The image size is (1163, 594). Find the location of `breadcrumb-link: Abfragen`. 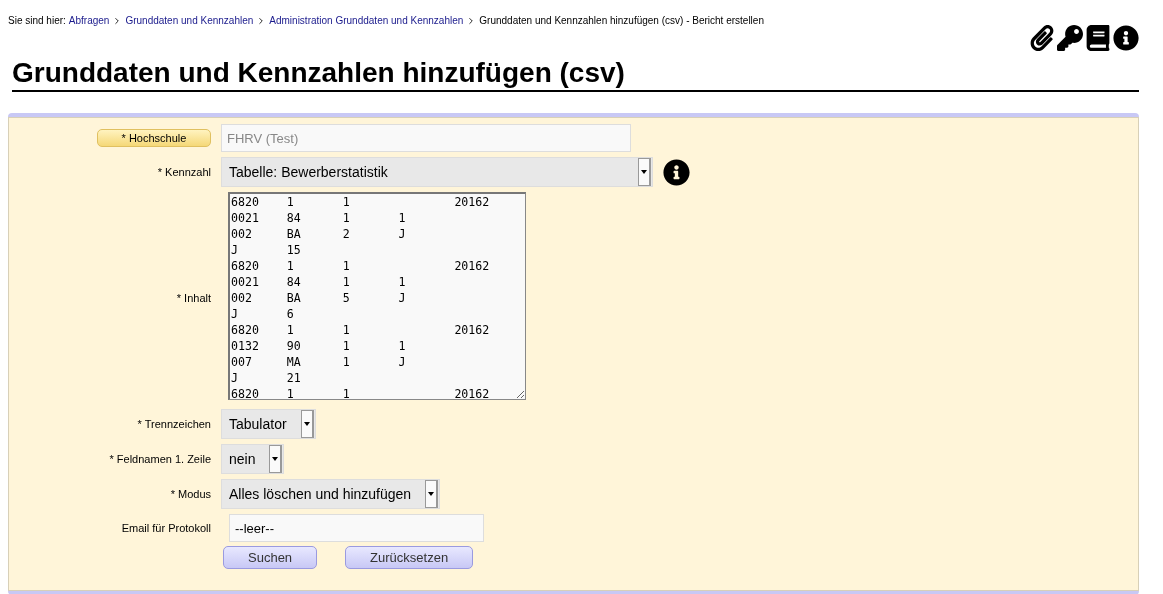

breadcrumb-link: Abfragen is located at coordinates (89, 20).